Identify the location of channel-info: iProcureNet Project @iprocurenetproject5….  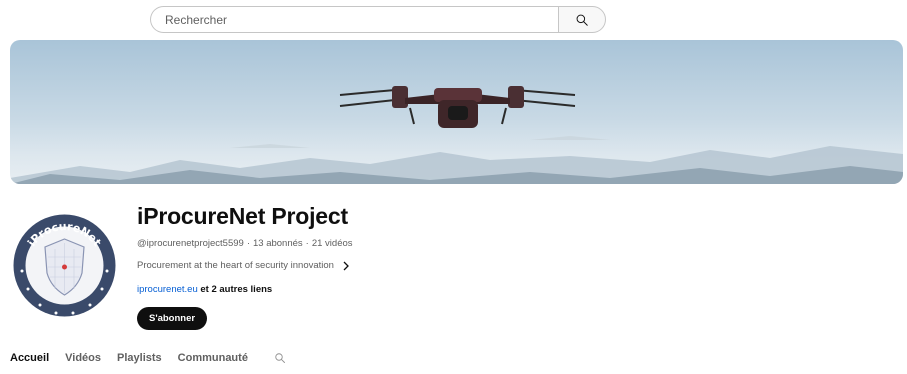
(245, 266).